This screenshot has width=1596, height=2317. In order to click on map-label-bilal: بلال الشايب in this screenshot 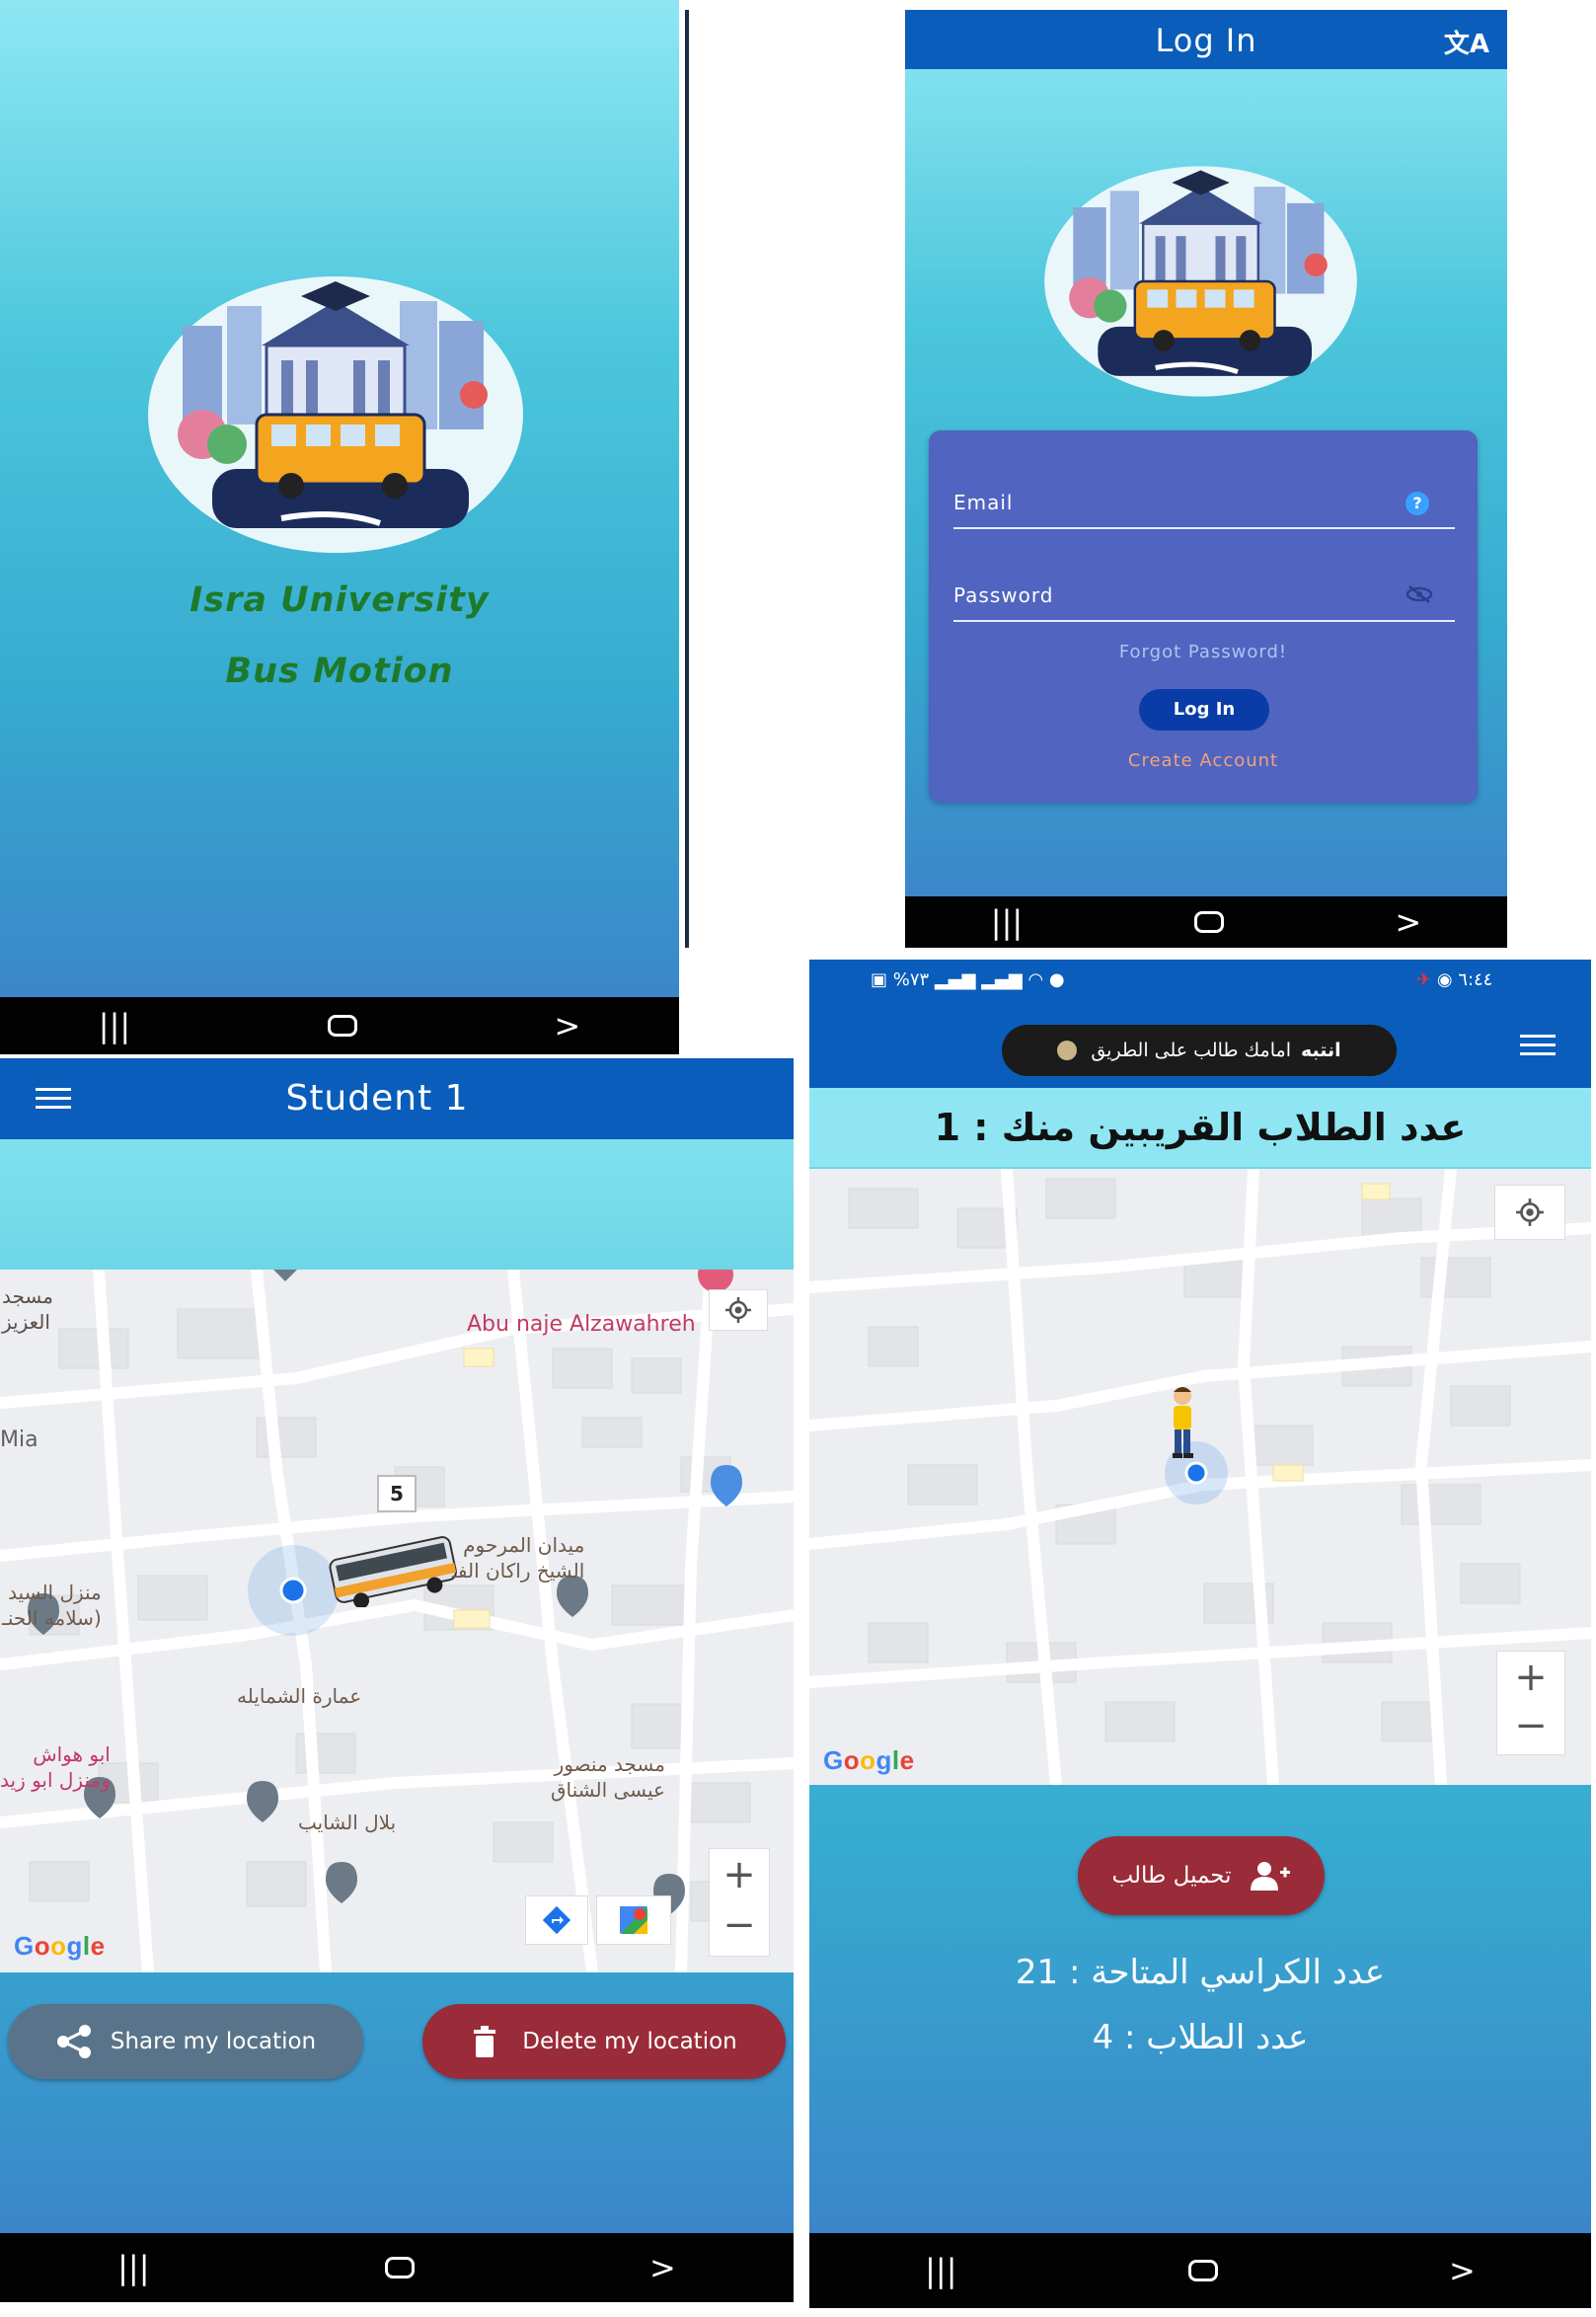, I will do `click(347, 1822)`.